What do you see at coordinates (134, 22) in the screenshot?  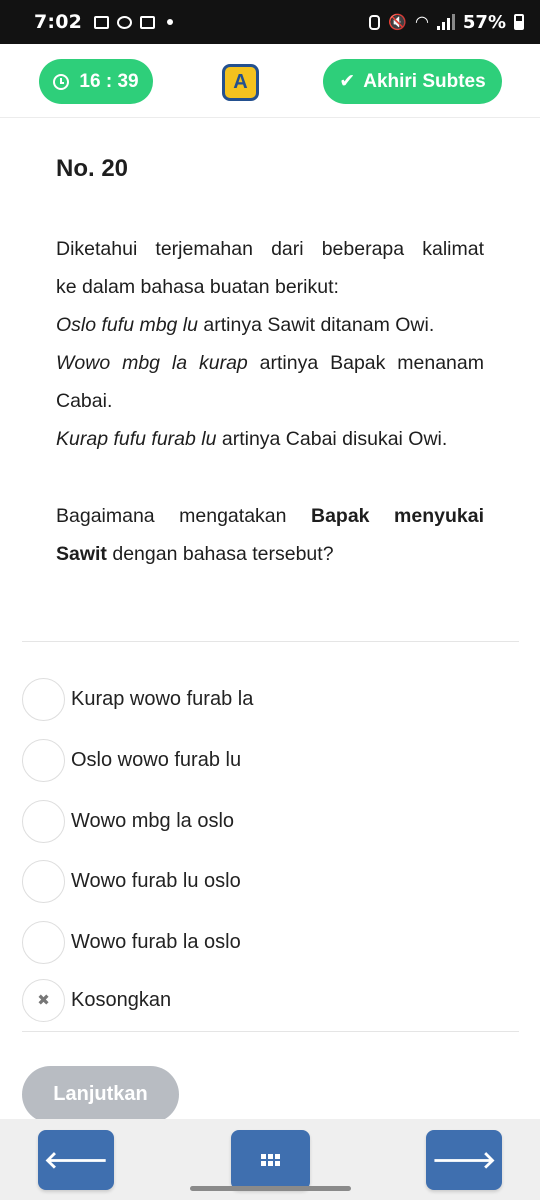 I see `notification-icons` at bounding box center [134, 22].